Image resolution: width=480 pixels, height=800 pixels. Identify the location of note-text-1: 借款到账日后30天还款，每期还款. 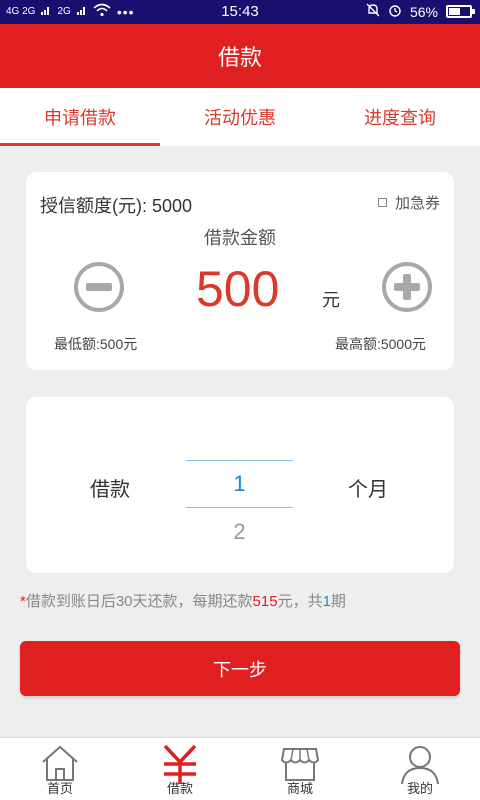
(139, 601).